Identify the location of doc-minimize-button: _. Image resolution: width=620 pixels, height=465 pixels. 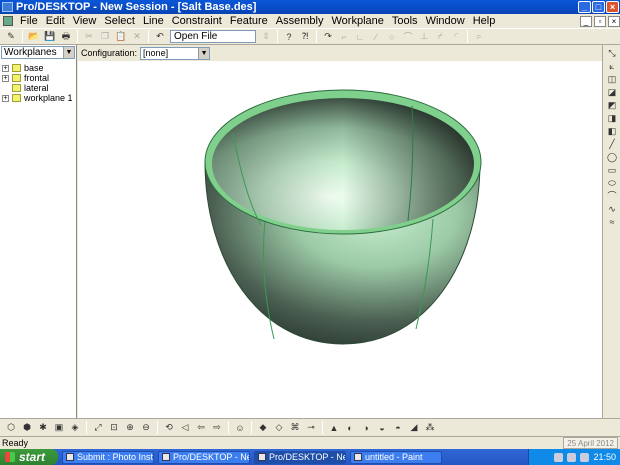
(586, 21).